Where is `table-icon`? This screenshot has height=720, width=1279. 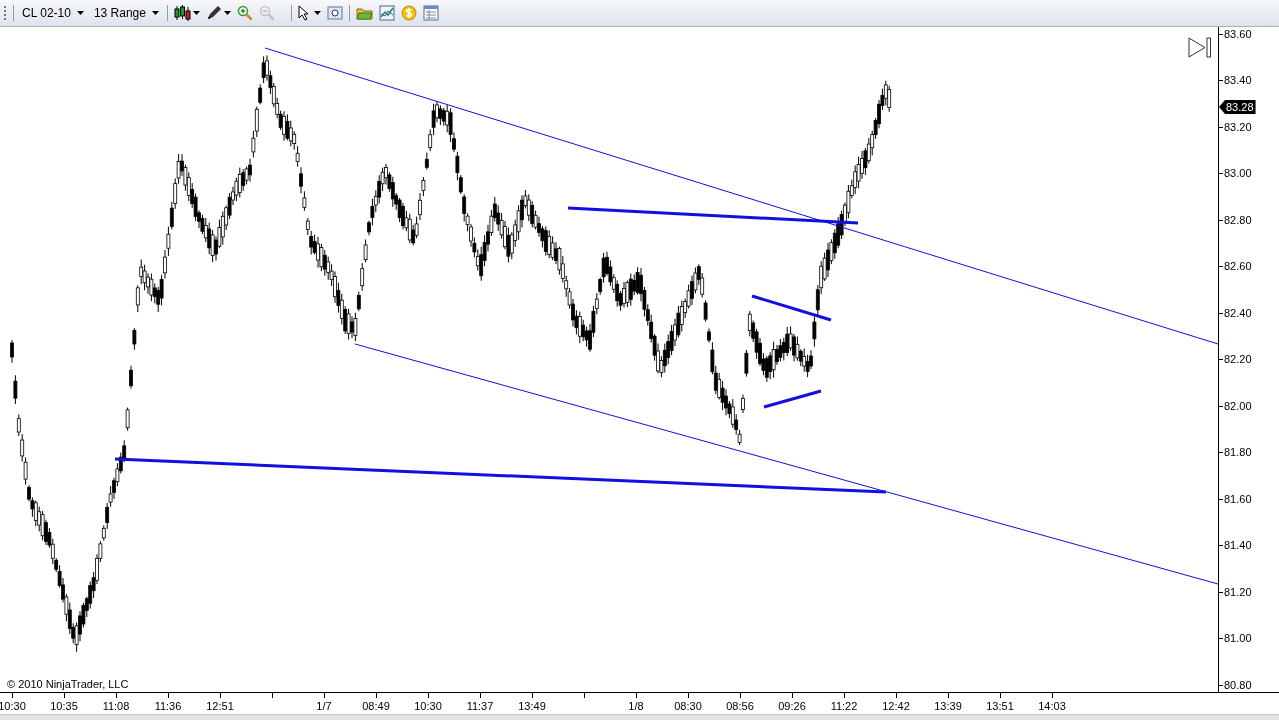 table-icon is located at coordinates (430, 13).